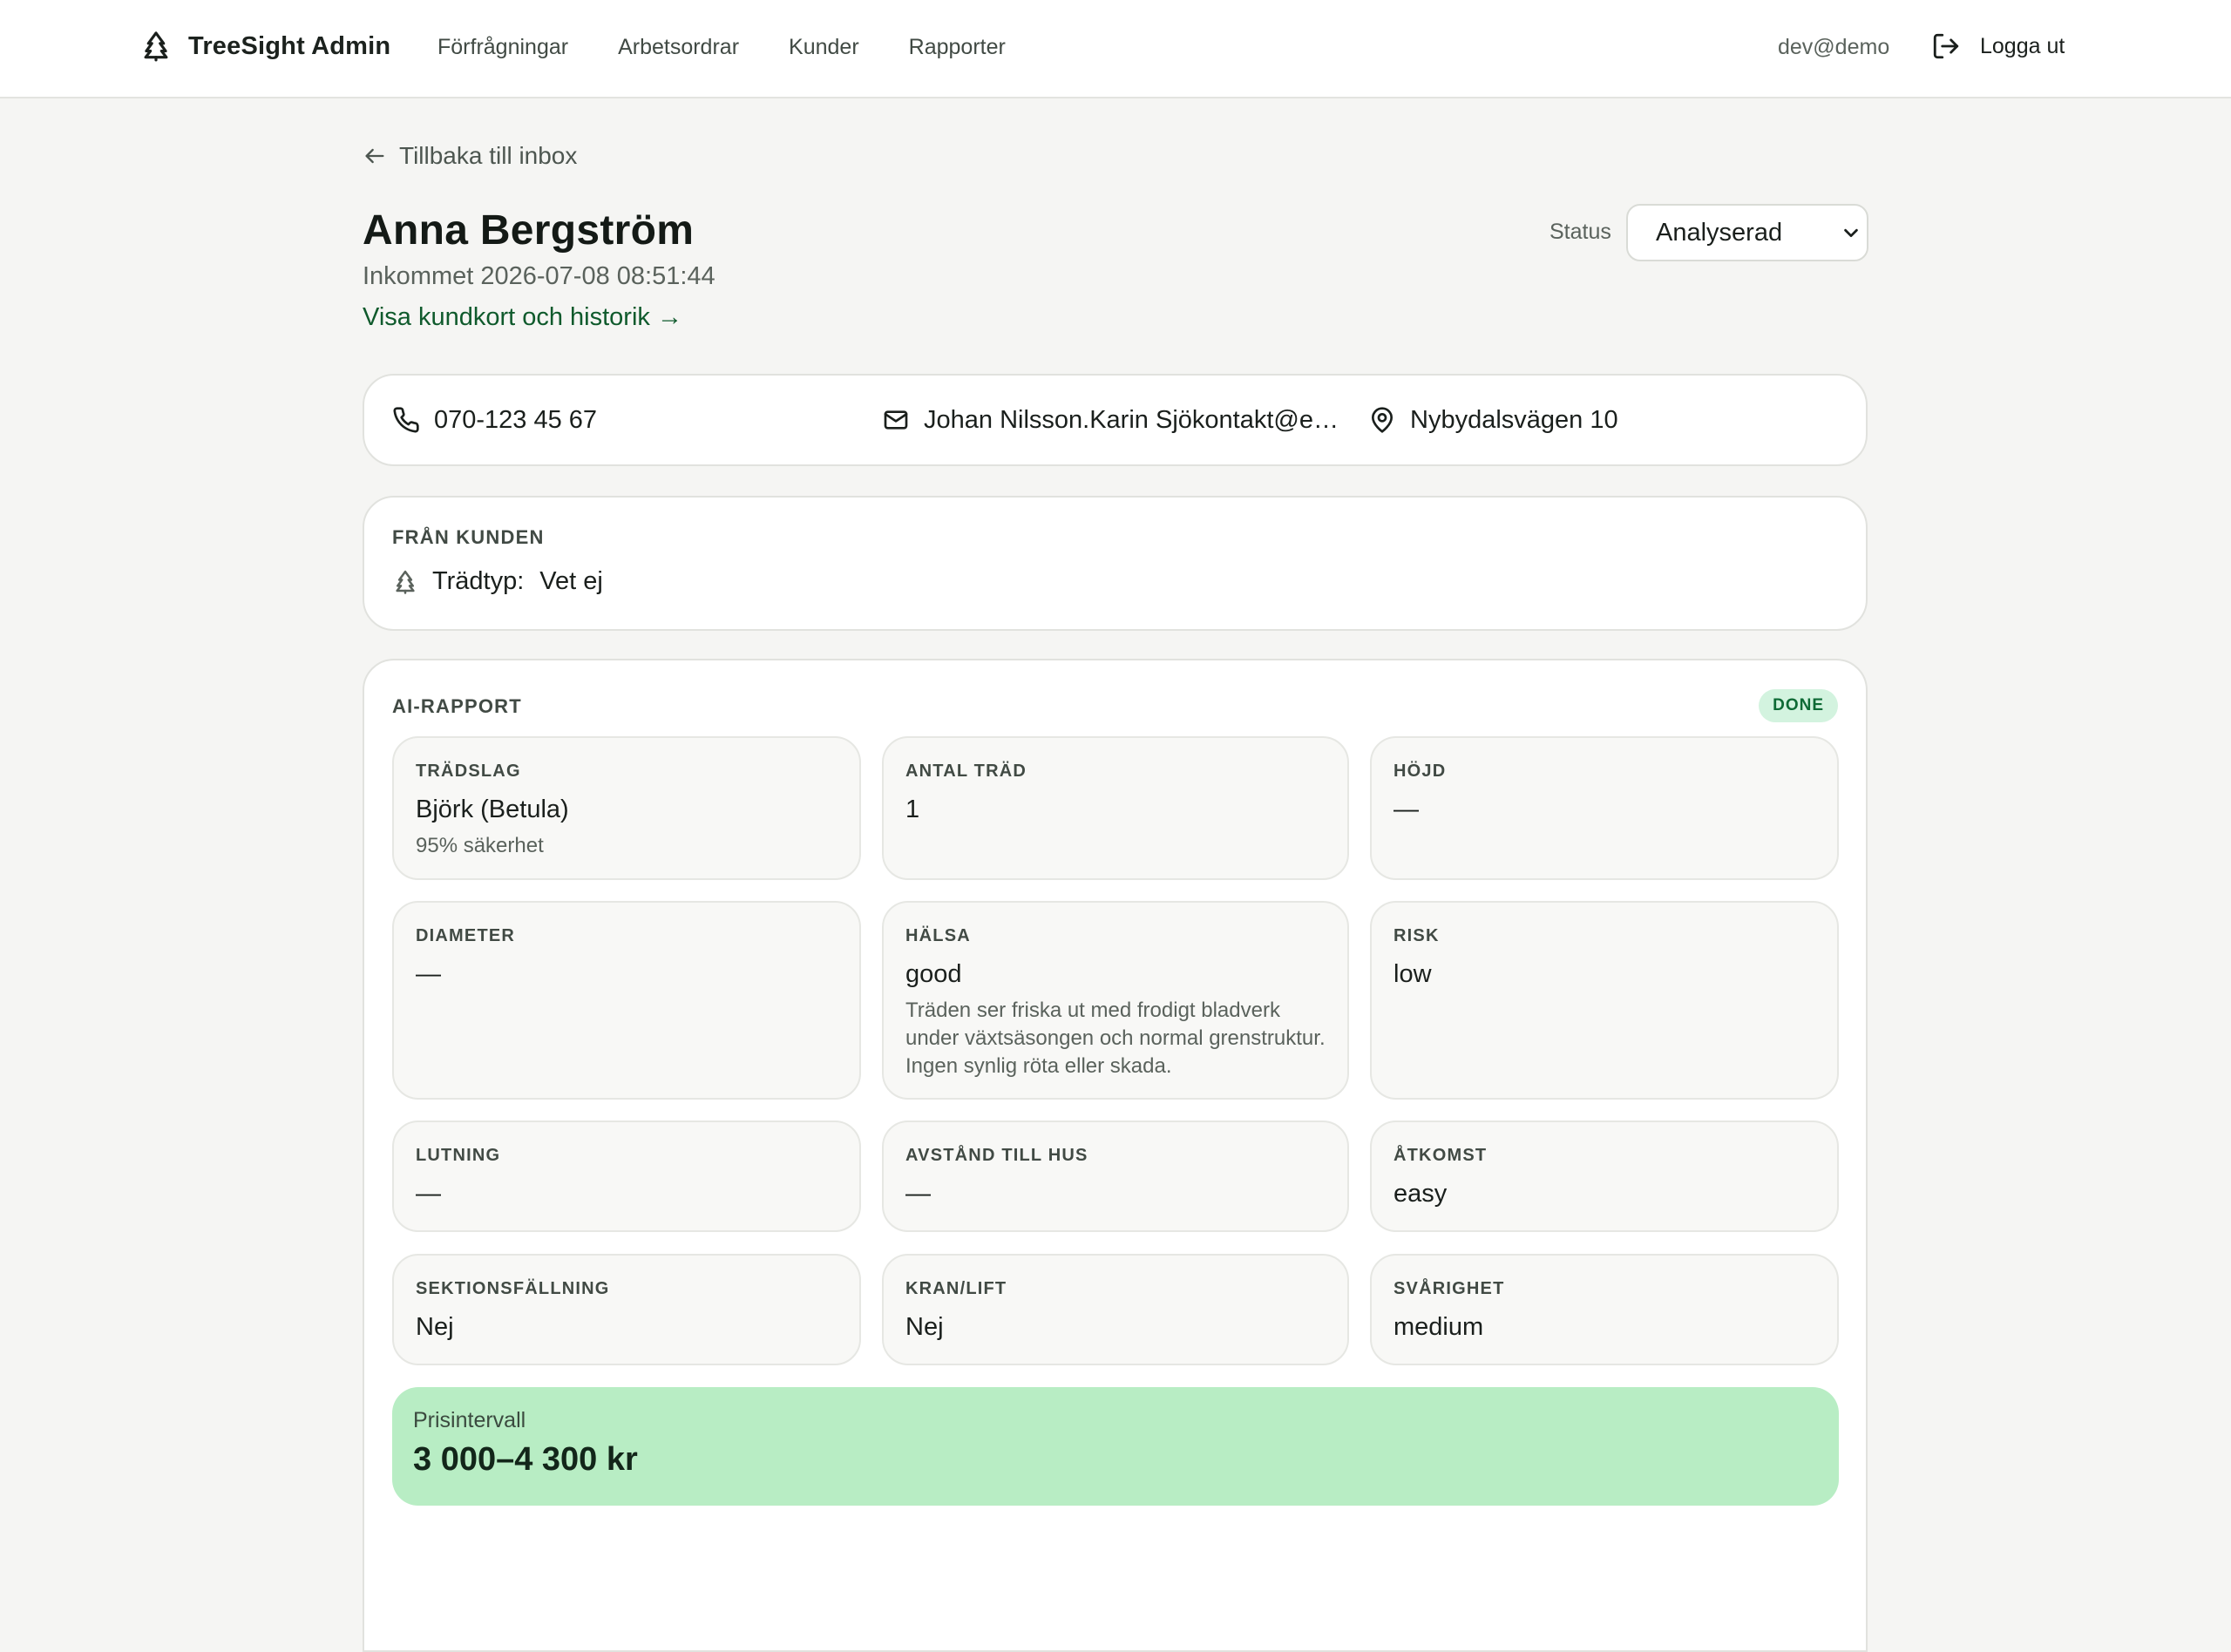  What do you see at coordinates (824, 47) in the screenshot?
I see `nav-item-kunder: Kunder` at bounding box center [824, 47].